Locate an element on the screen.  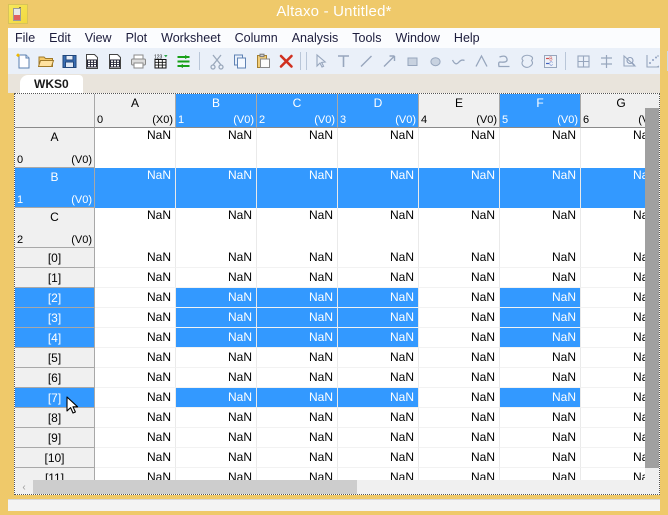
save-disk-icon is located at coordinates (69, 61).